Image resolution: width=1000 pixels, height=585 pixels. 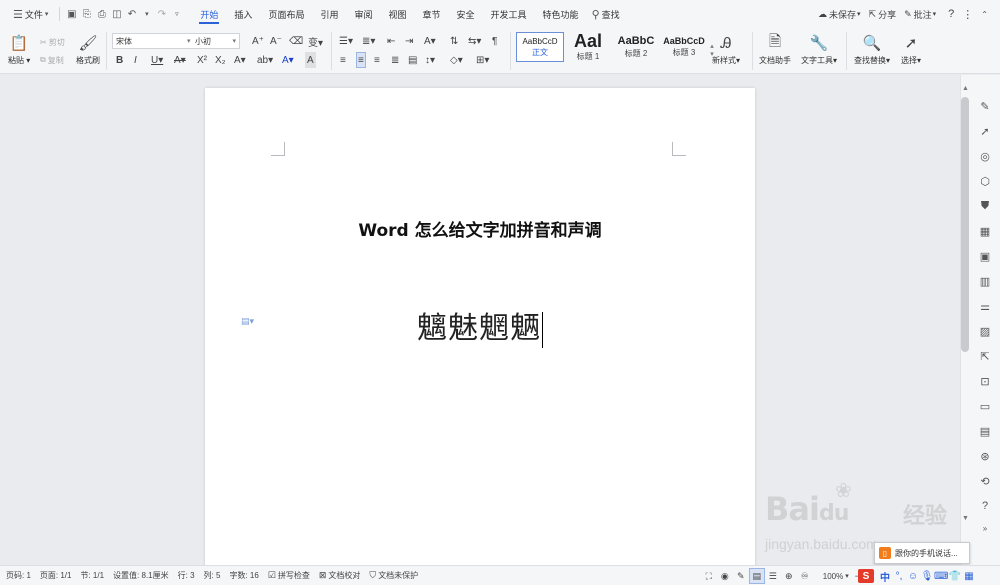 What do you see at coordinates (985, 131) in the screenshot?
I see `select-arrow-icon: ➚` at bounding box center [985, 131].